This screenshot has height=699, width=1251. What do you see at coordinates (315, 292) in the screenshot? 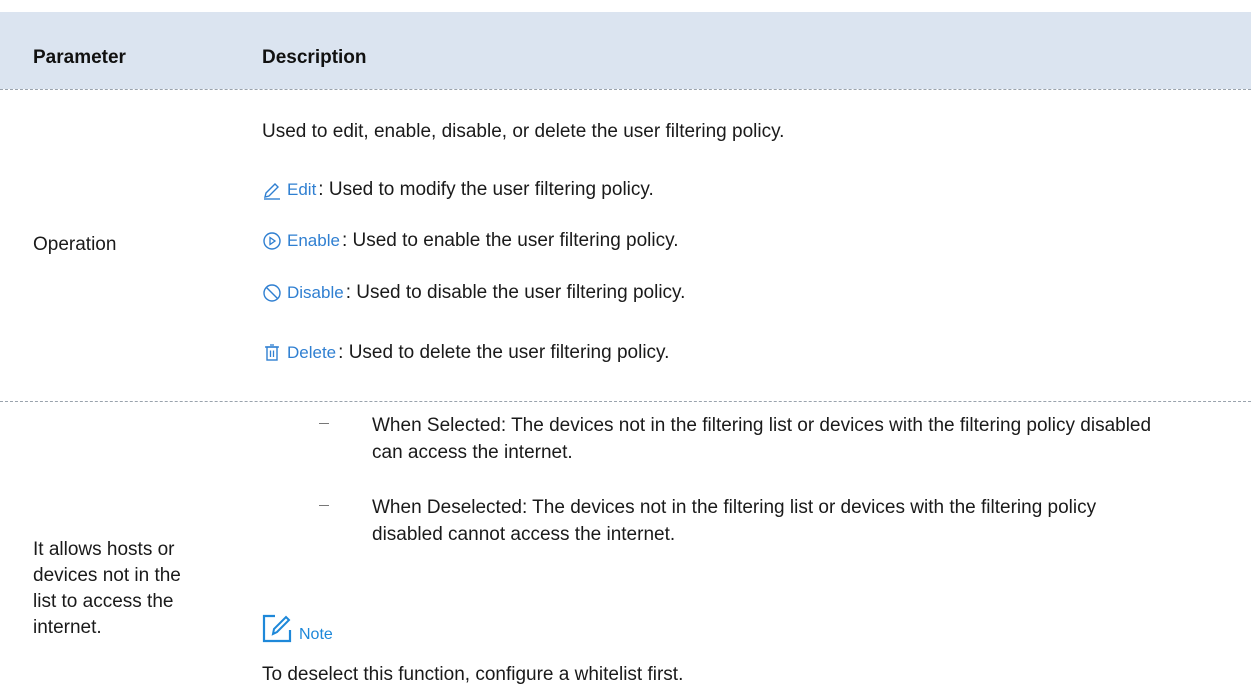
I see `disable-label: Disable` at bounding box center [315, 292].